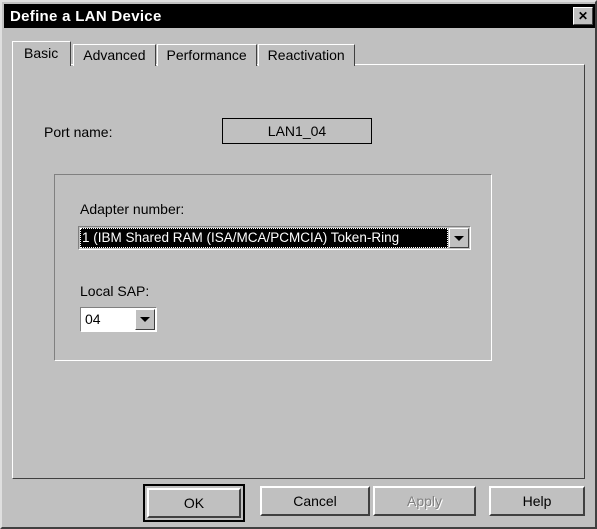 The image size is (597, 529). What do you see at coordinates (306, 55) in the screenshot?
I see `tab-reactivation: Reactivation` at bounding box center [306, 55].